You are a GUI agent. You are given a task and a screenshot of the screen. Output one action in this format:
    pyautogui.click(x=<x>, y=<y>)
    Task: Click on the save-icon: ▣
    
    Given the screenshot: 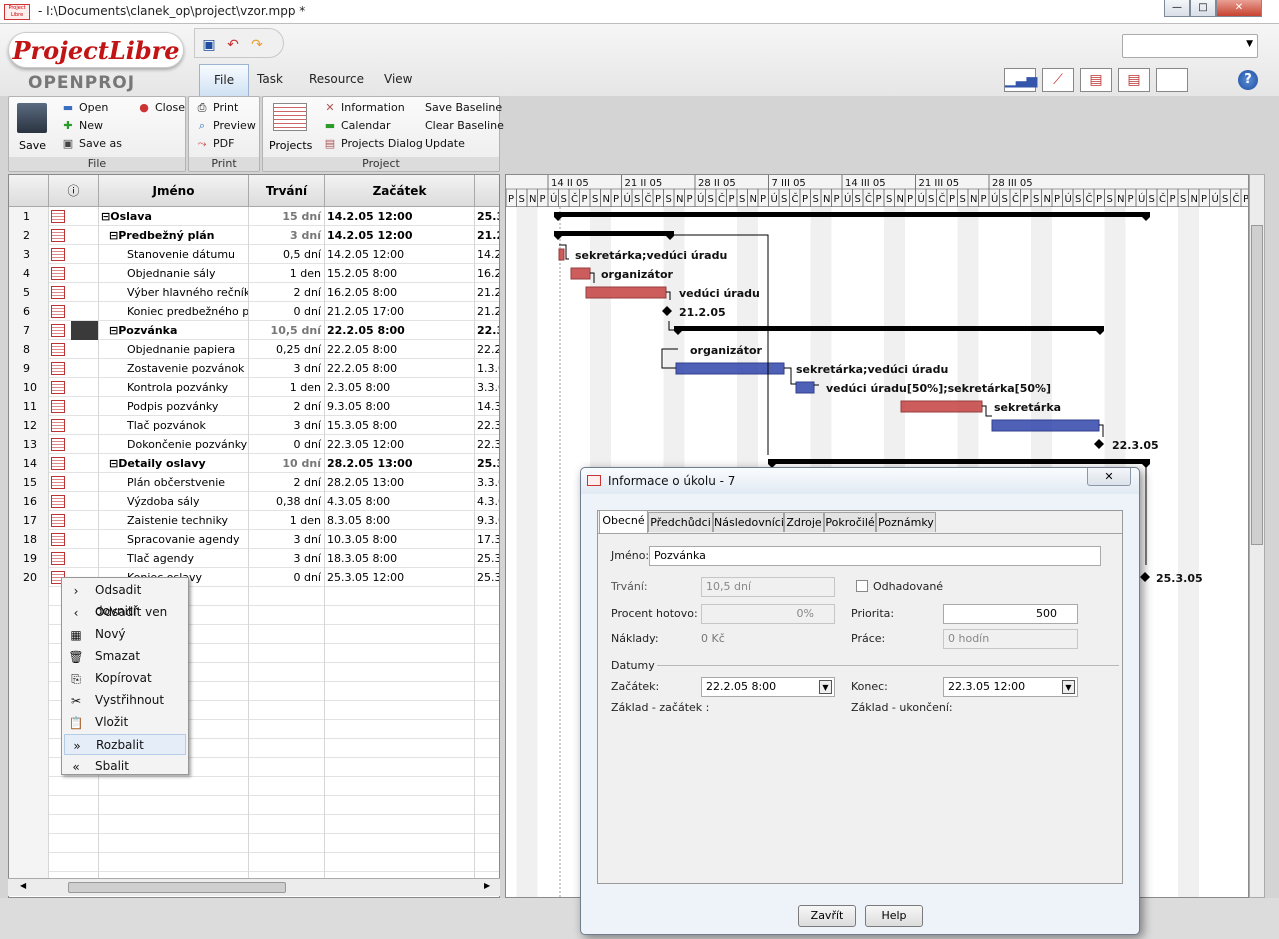 What is the action you would take?
    pyautogui.click(x=209, y=45)
    